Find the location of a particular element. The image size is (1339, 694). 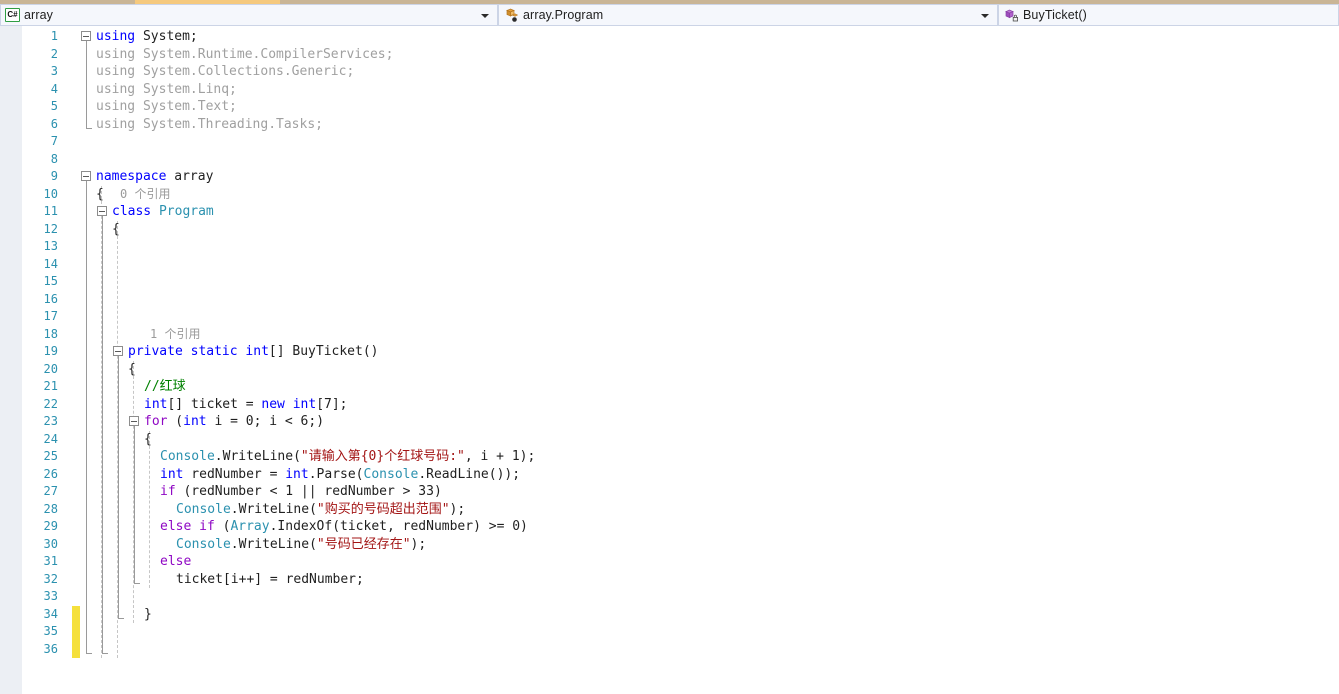

line-number: 31 is located at coordinates (50, 561).